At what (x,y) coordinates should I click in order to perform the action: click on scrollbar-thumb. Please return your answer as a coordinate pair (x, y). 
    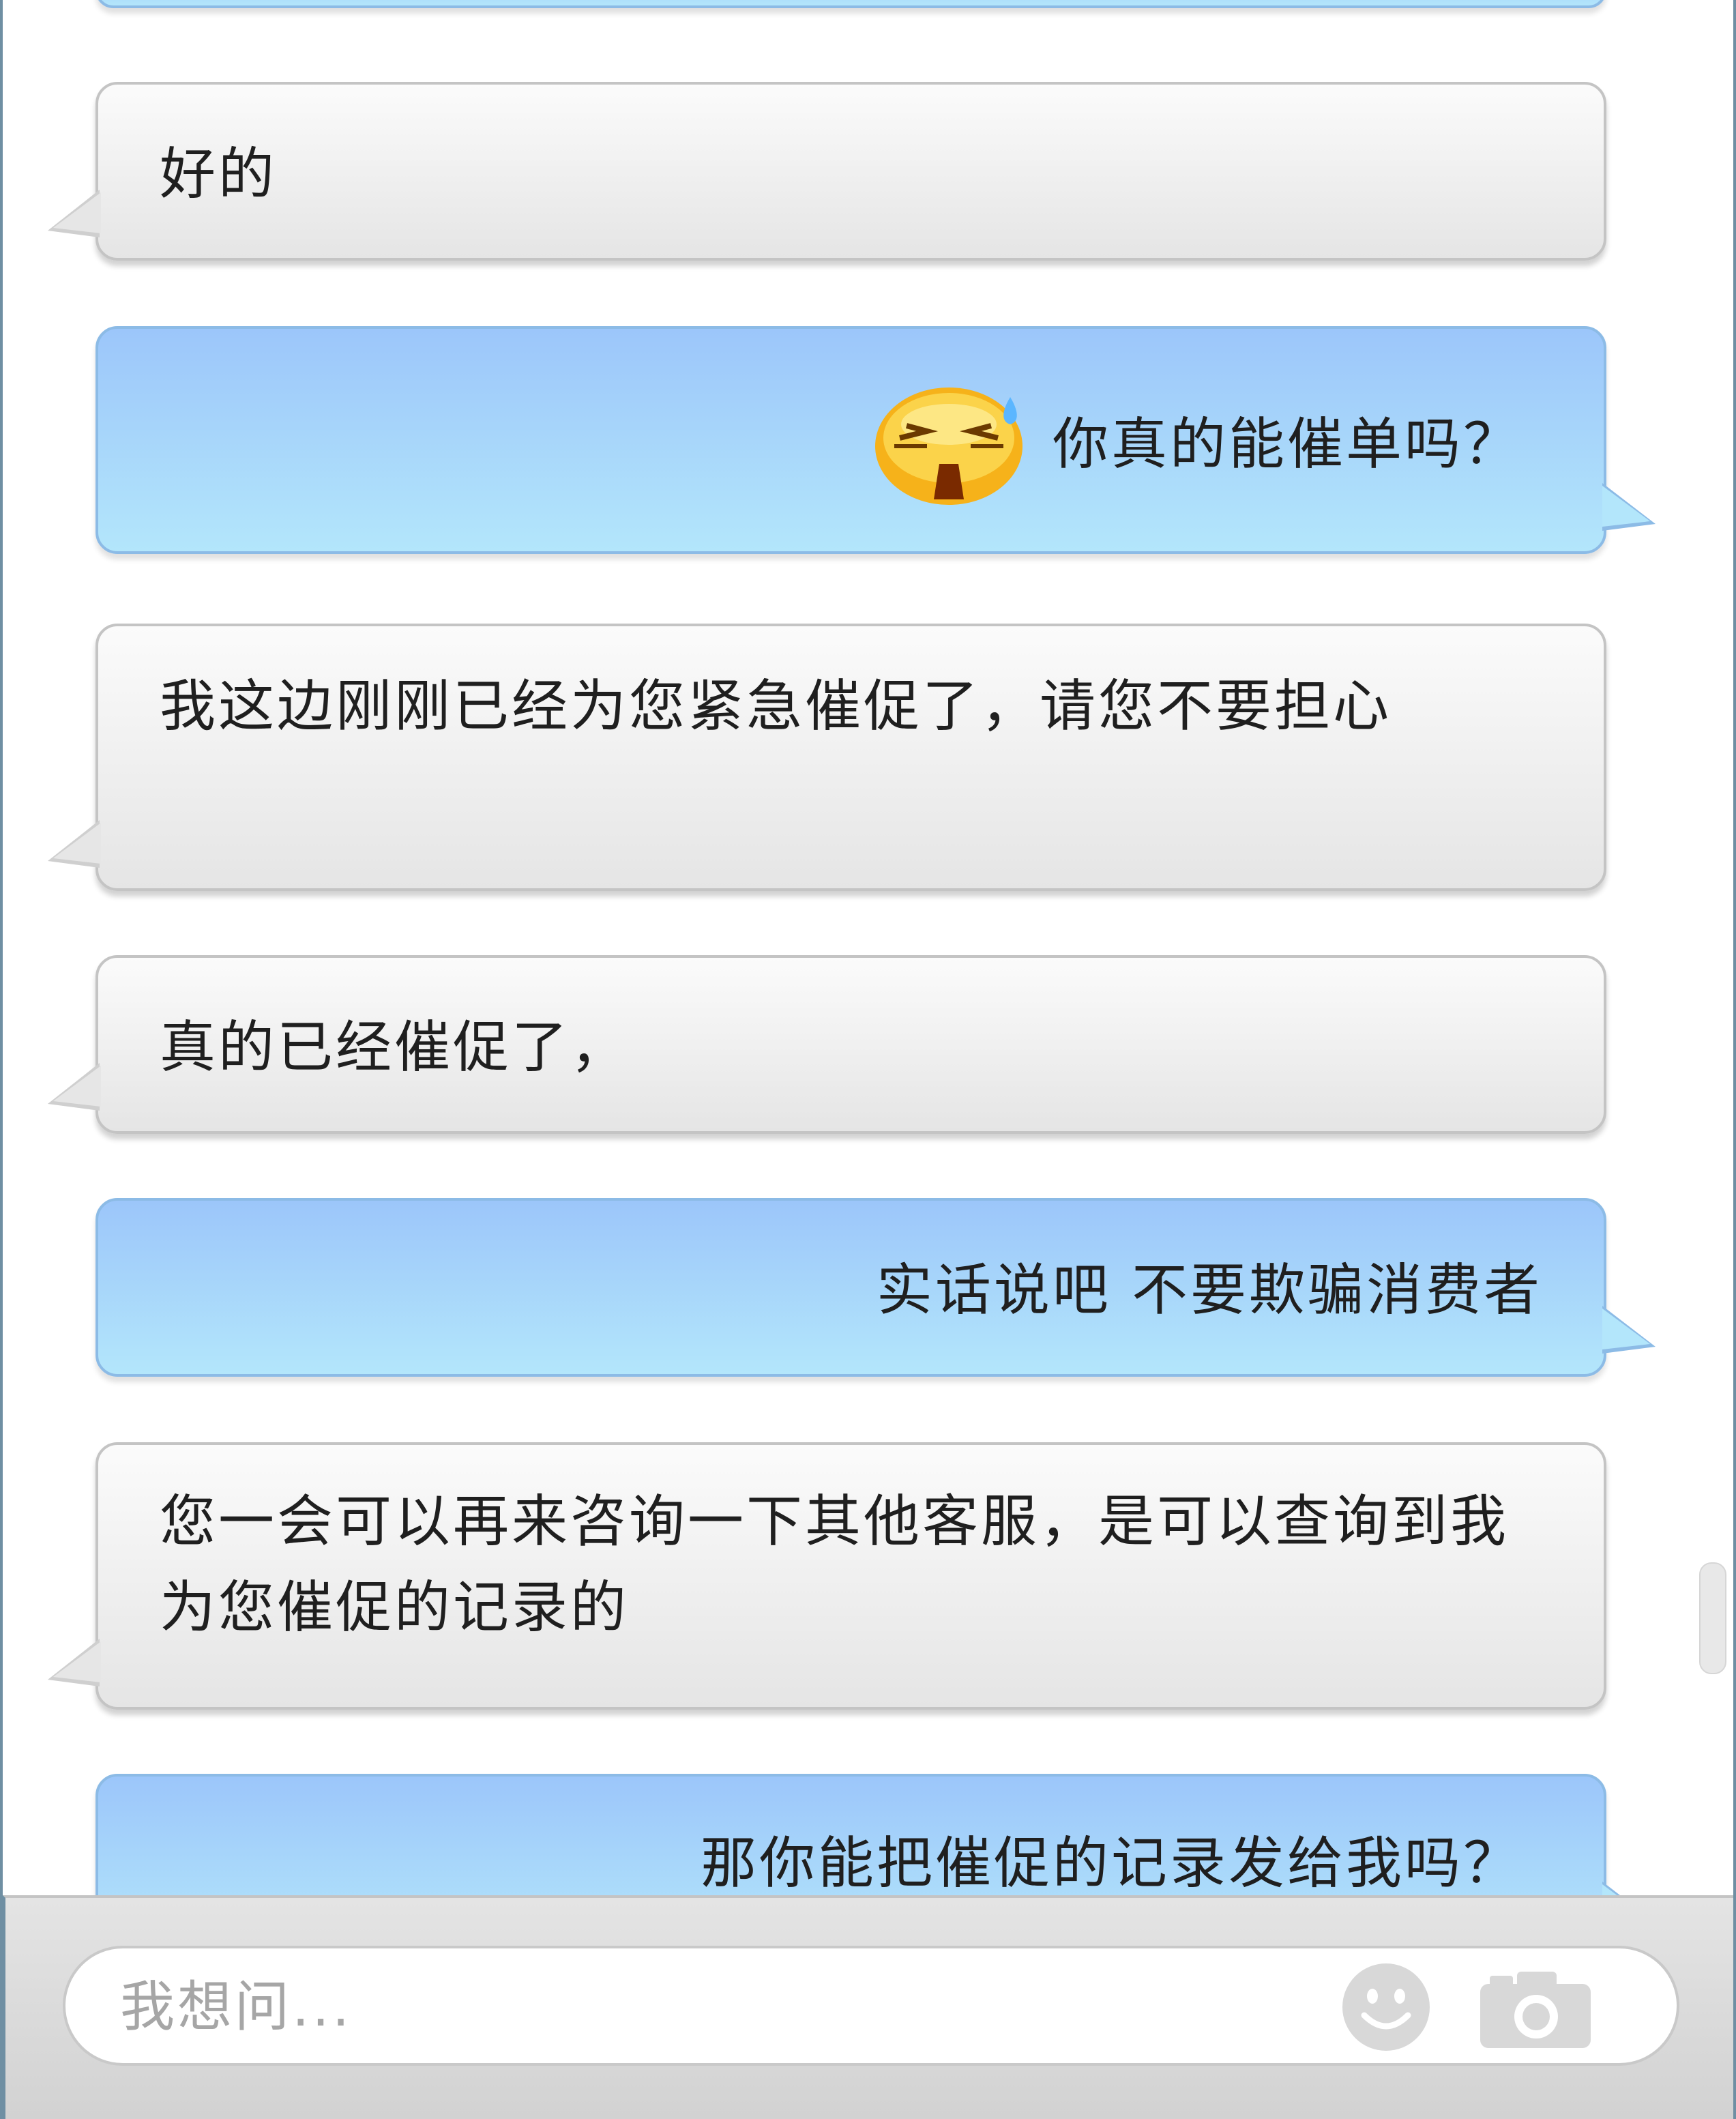
    Looking at the image, I should click on (1713, 1618).